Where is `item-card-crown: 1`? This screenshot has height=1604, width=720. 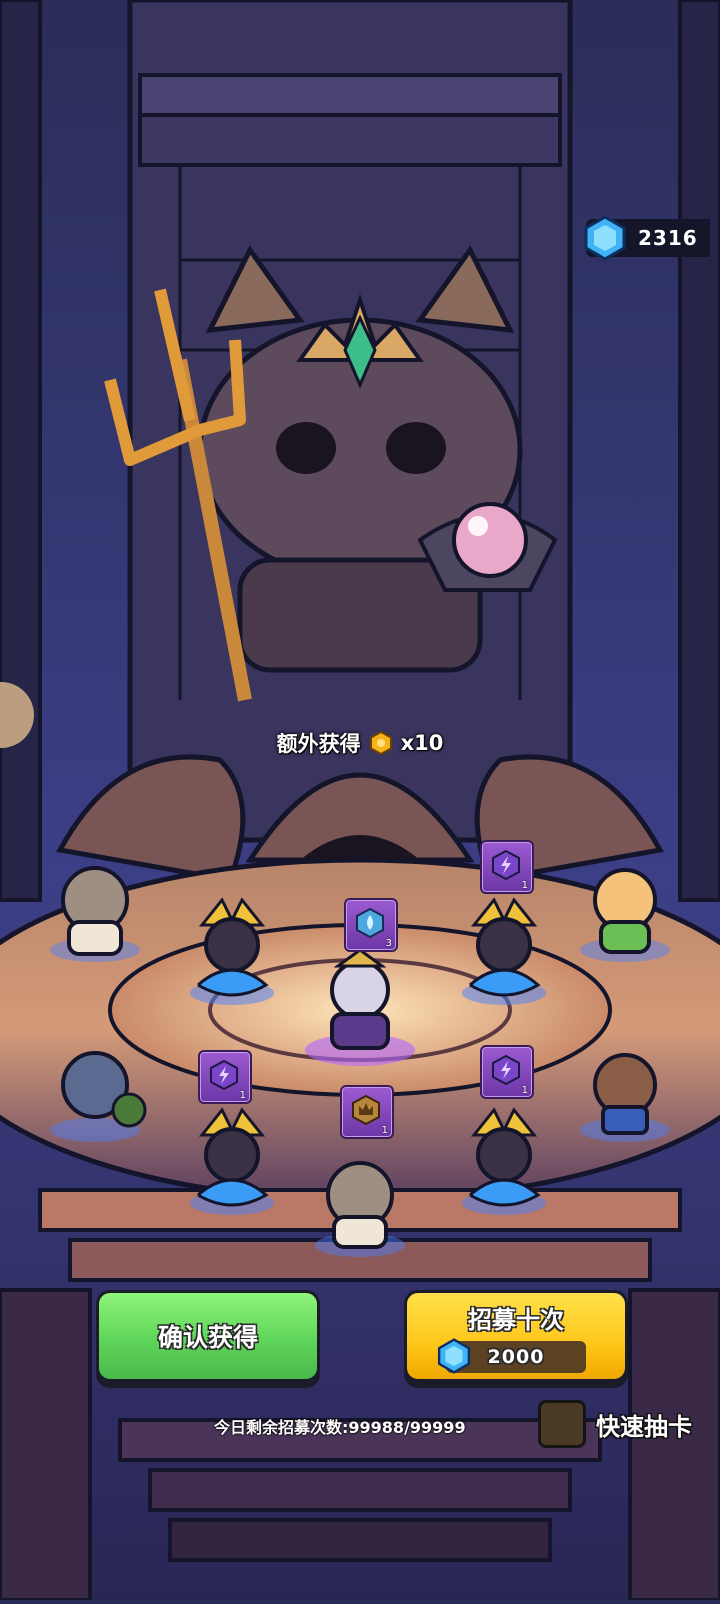 item-card-crown: 1 is located at coordinates (367, 1112).